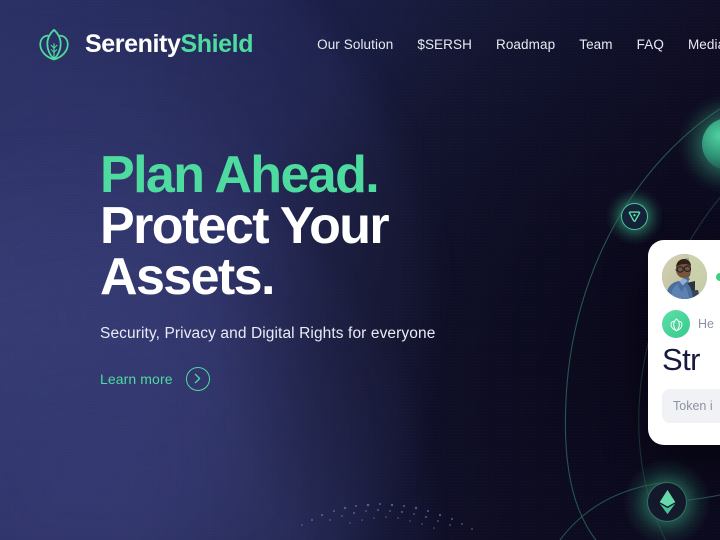 The image size is (720, 540). I want to click on token-input: Token i, so click(691, 406).